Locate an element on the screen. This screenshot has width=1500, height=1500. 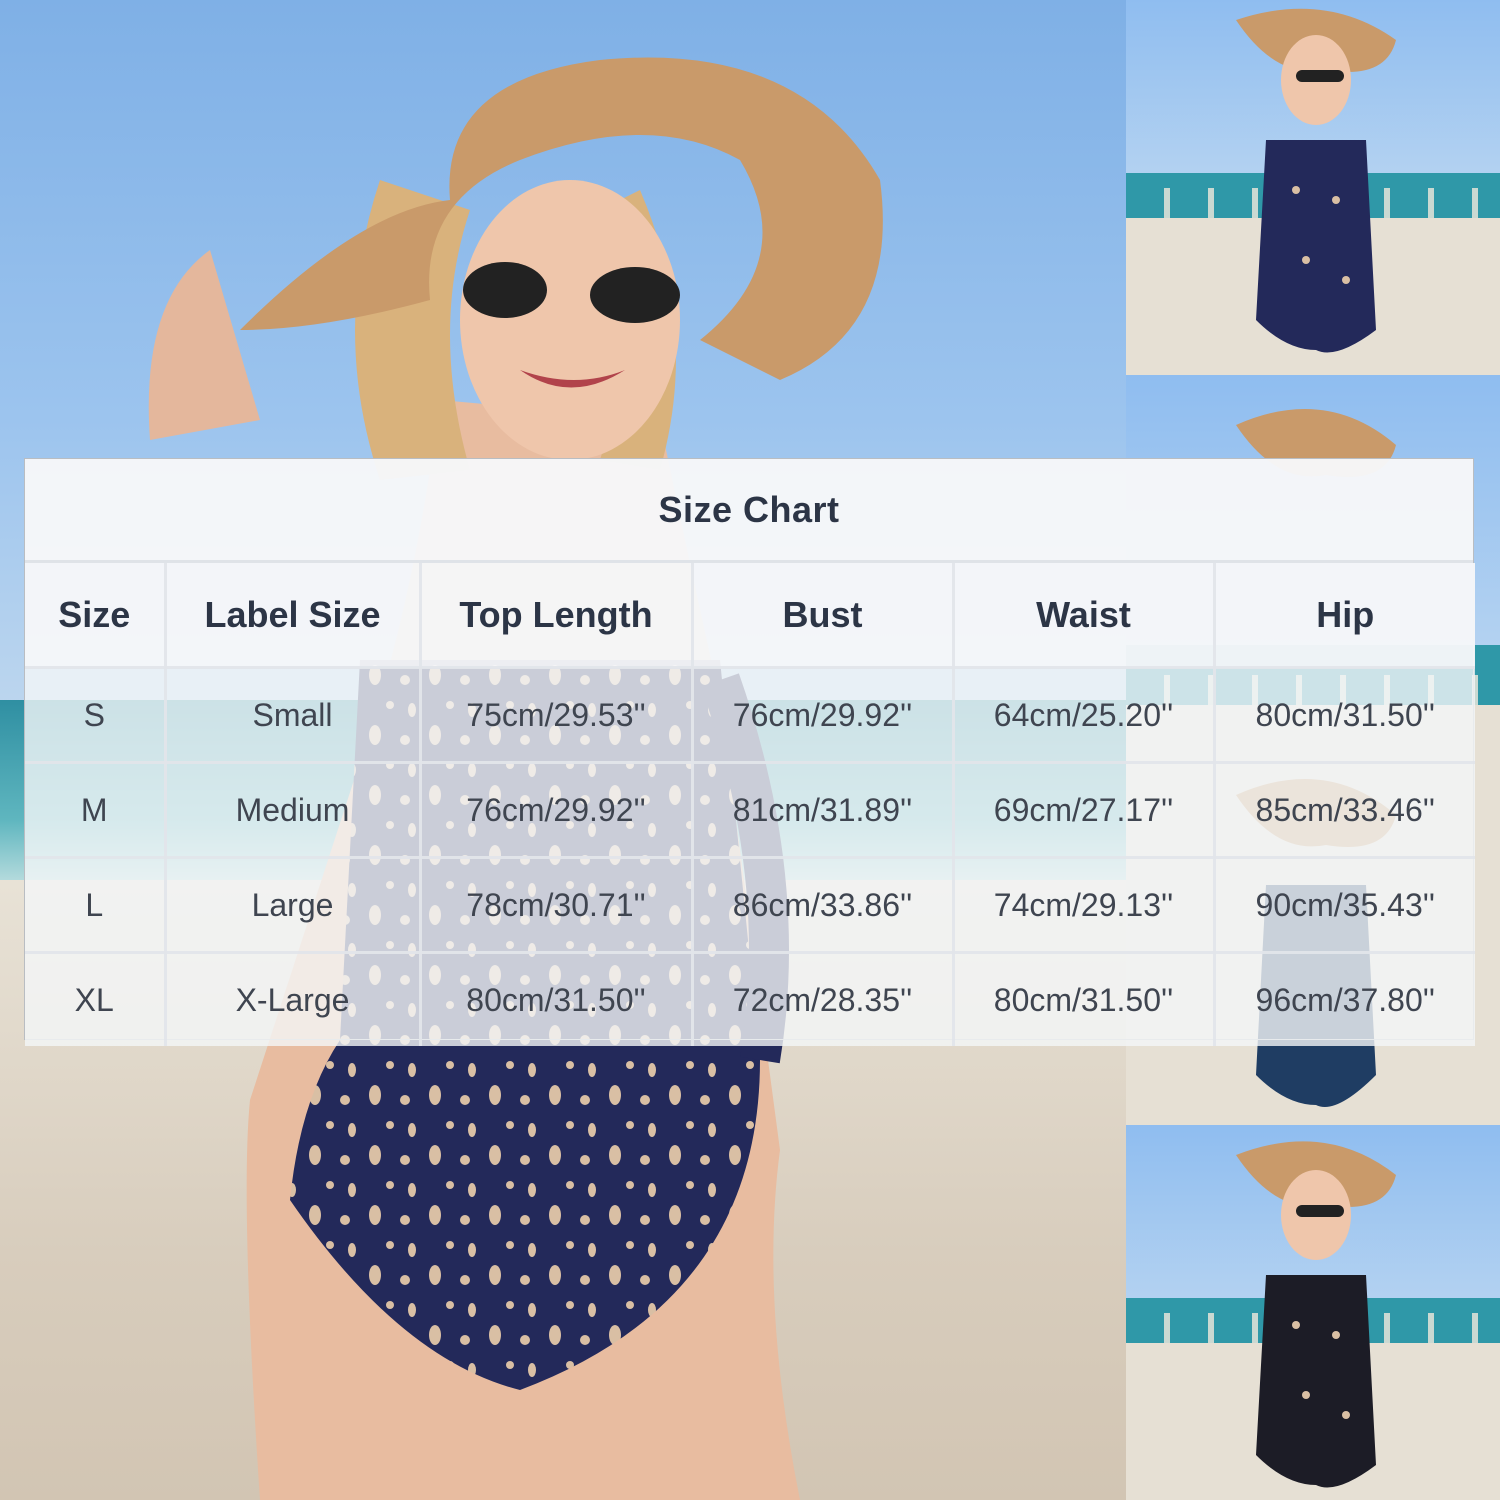
sunglasses-left is located at coordinates (505, 290).